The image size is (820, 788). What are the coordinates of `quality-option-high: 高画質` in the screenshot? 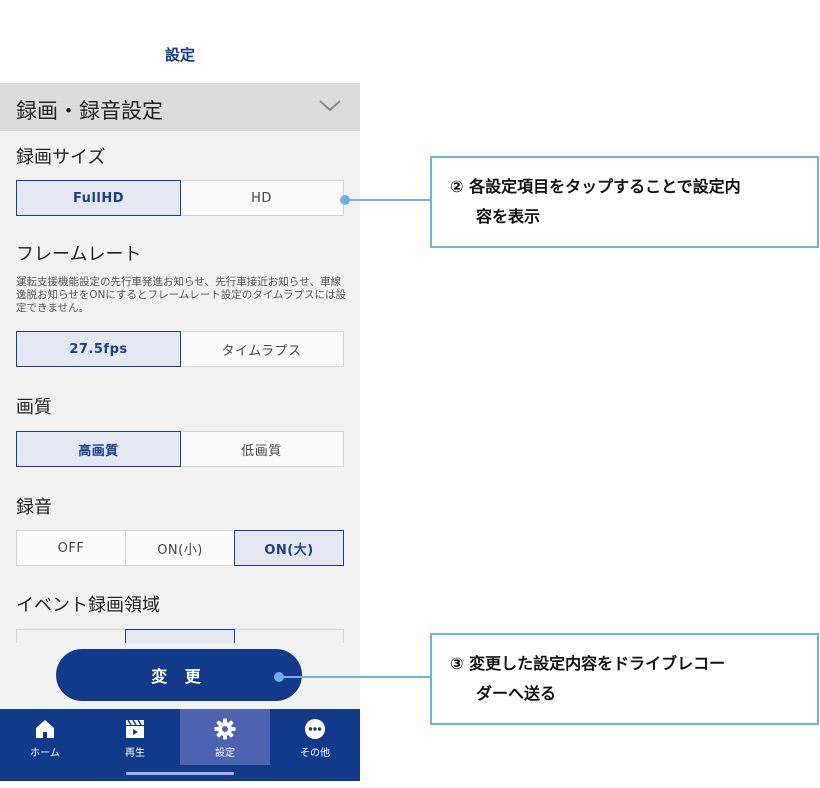 It's located at (98, 449).